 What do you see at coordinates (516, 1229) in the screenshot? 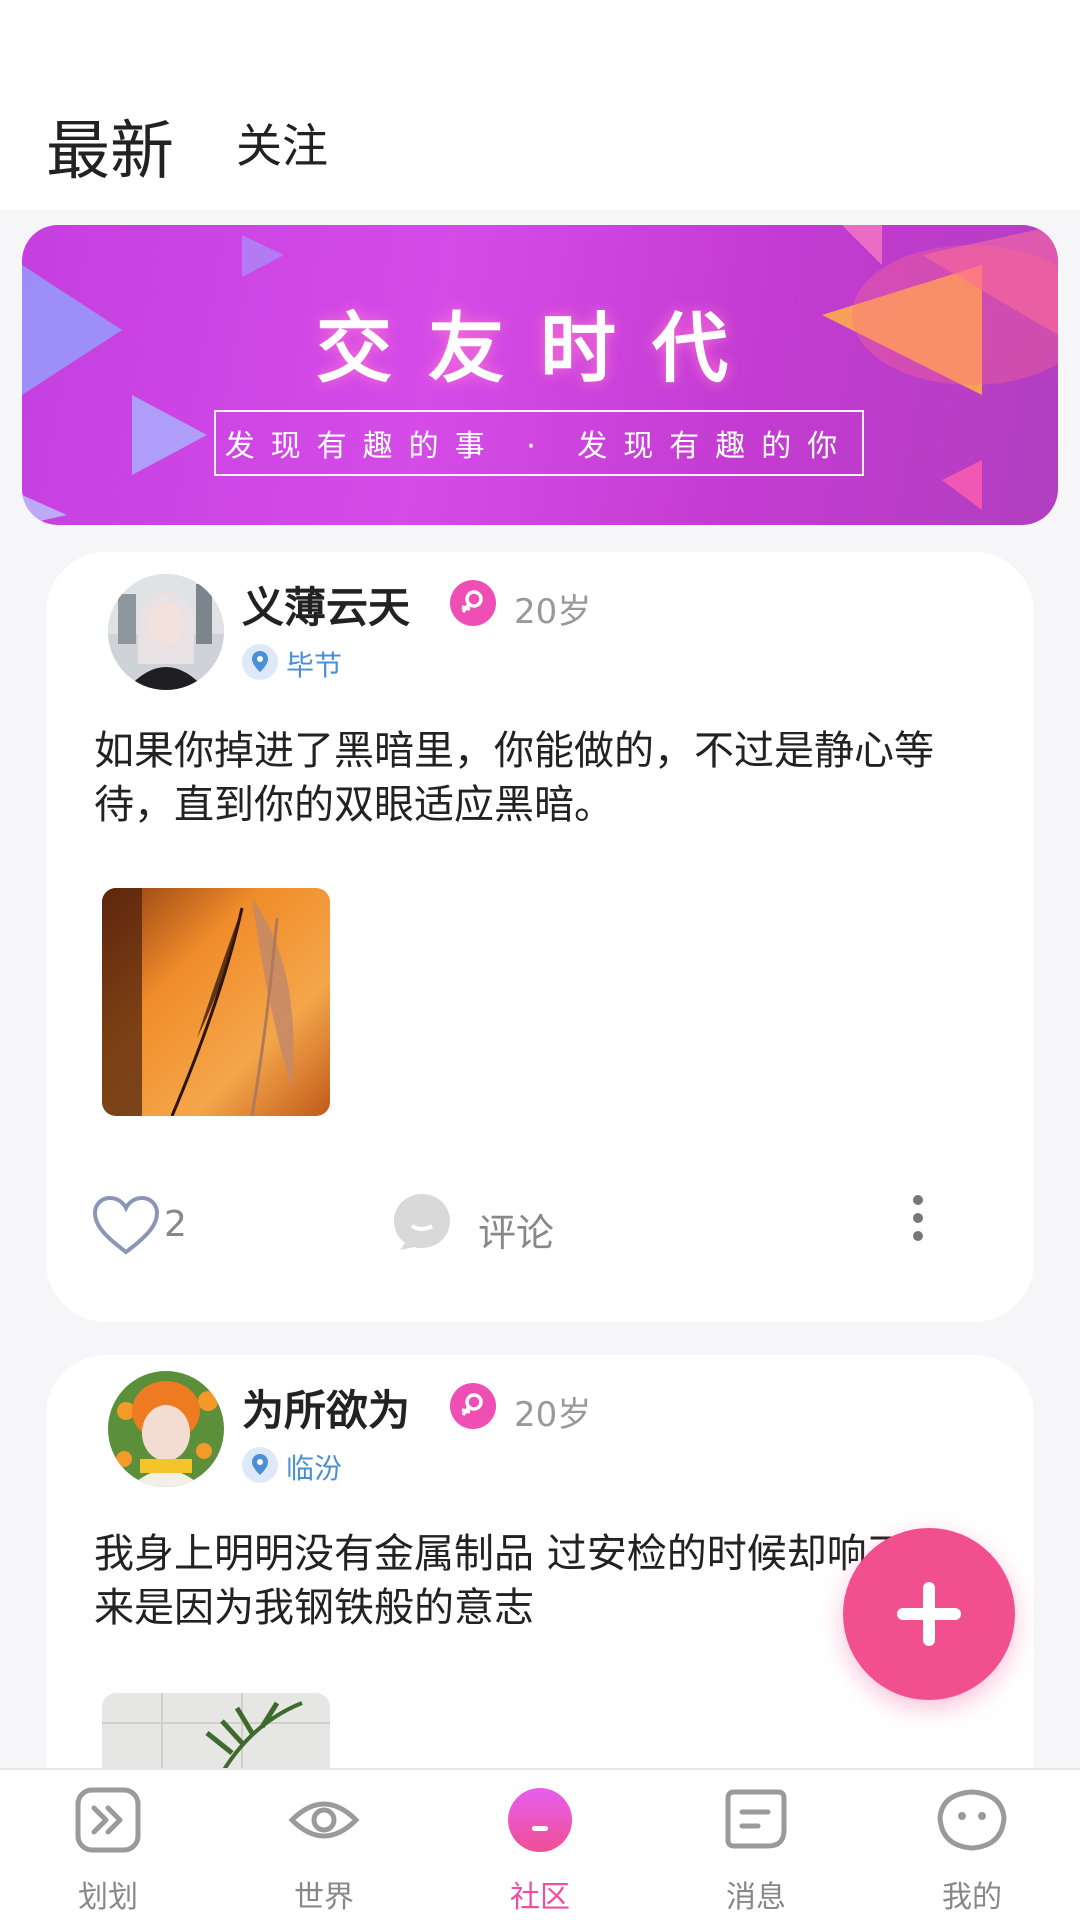
I see `comment-label: 评论` at bounding box center [516, 1229].